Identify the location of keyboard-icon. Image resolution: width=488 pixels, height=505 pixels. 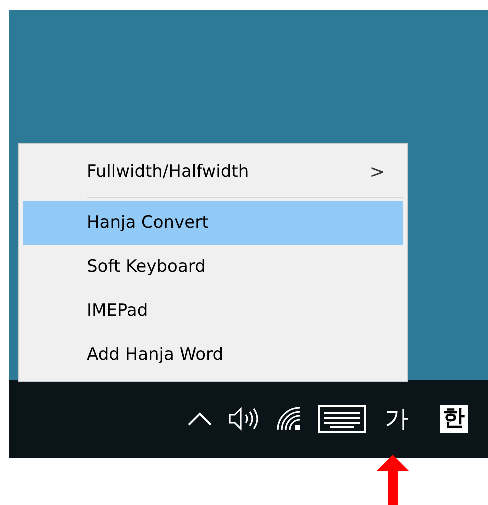
(342, 419).